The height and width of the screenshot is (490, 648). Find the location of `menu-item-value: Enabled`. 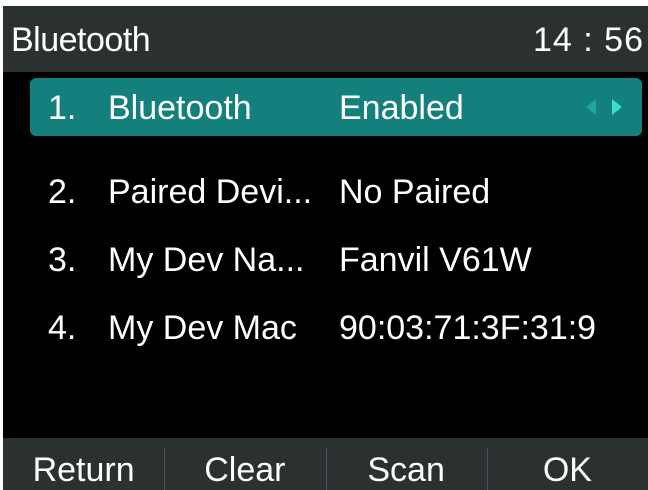

menu-item-value: Enabled is located at coordinates (401, 108).